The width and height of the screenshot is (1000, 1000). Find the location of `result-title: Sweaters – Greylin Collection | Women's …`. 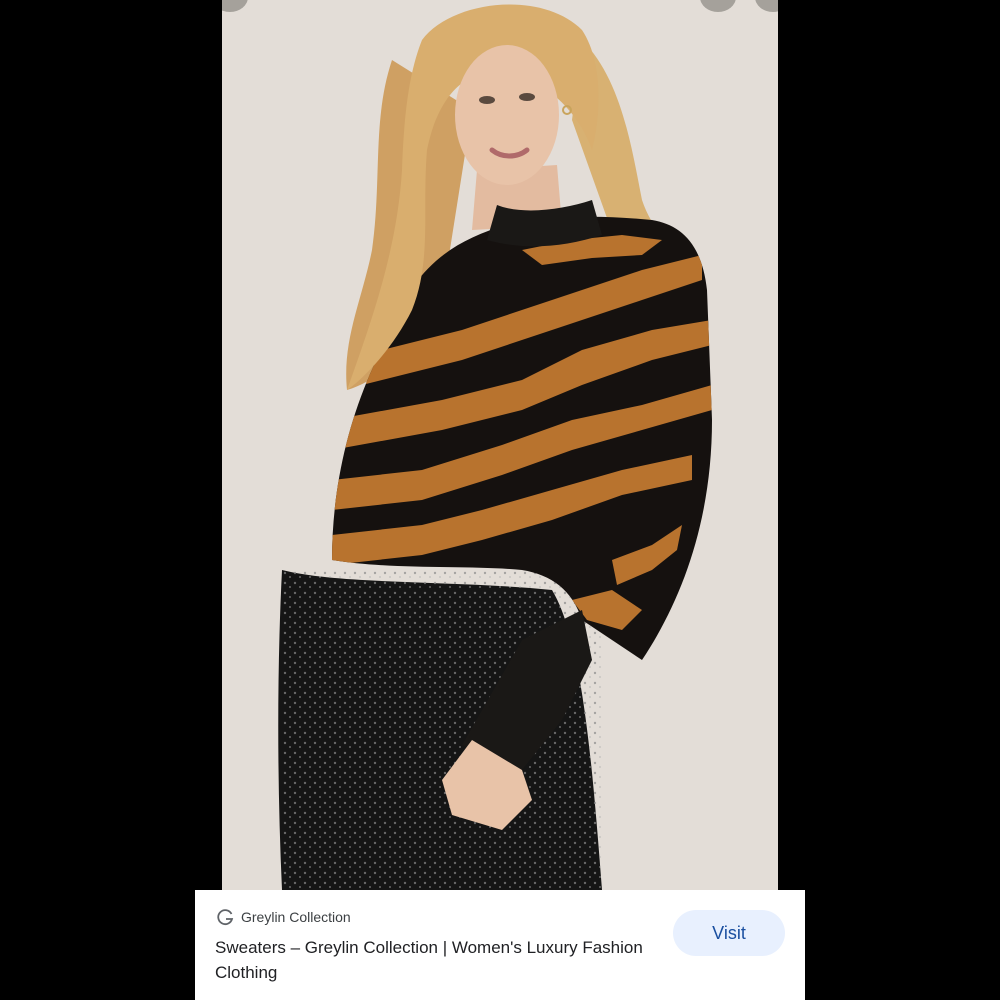

result-title: Sweaters – Greylin Collection | Women's … is located at coordinates (430, 960).